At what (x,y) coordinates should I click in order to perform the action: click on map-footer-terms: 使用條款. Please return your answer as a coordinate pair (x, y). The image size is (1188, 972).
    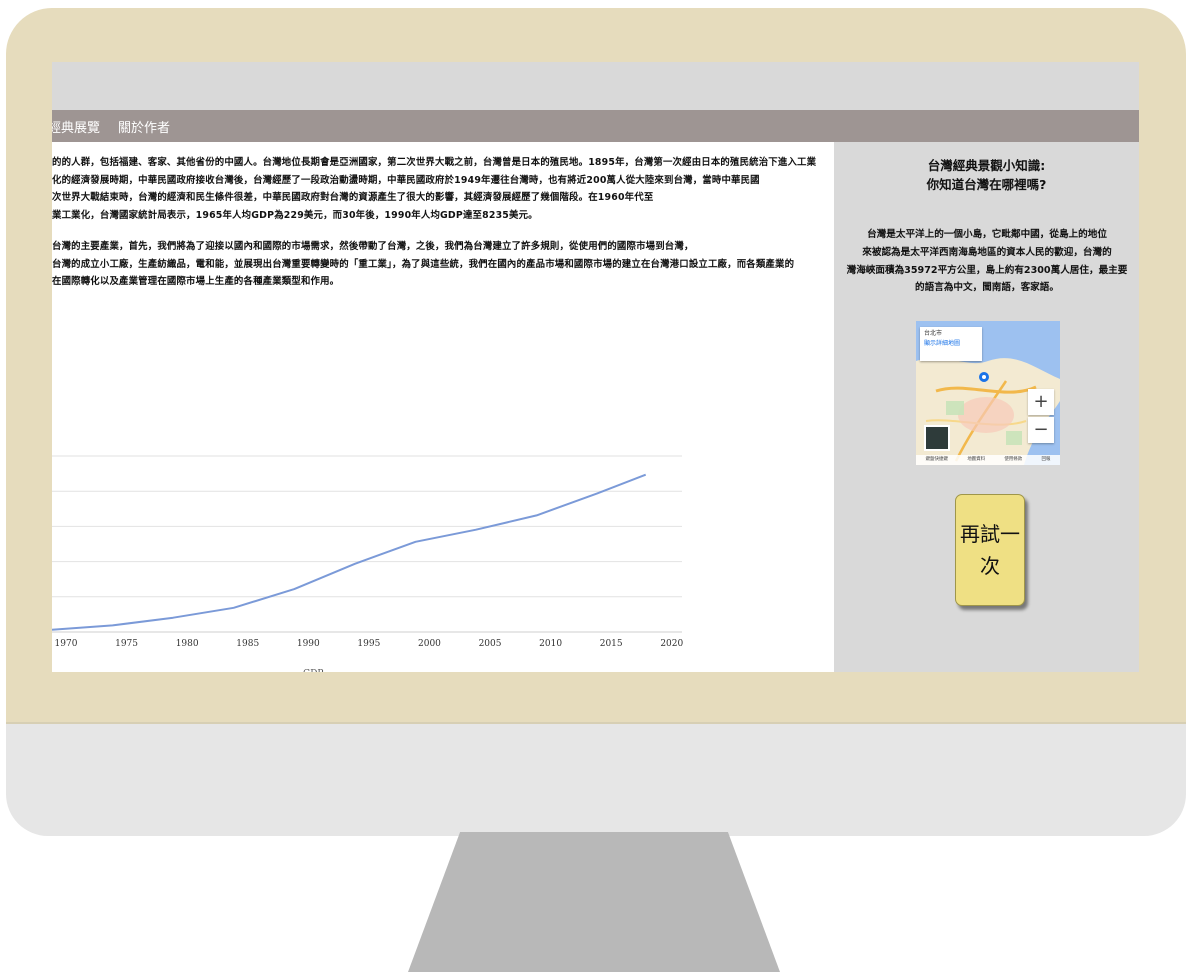
    Looking at the image, I should click on (1013, 460).